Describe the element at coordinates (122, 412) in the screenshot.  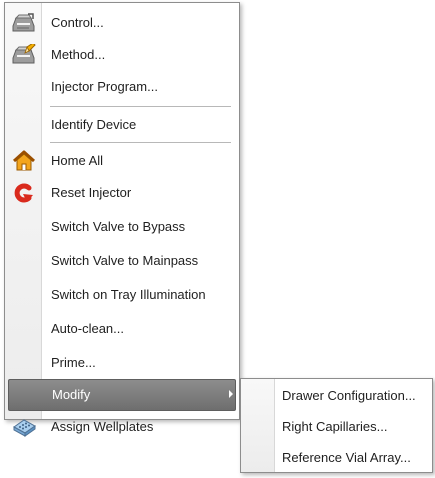
I see `menu-item-assign-wellplates: Assign Wellplates` at that location.